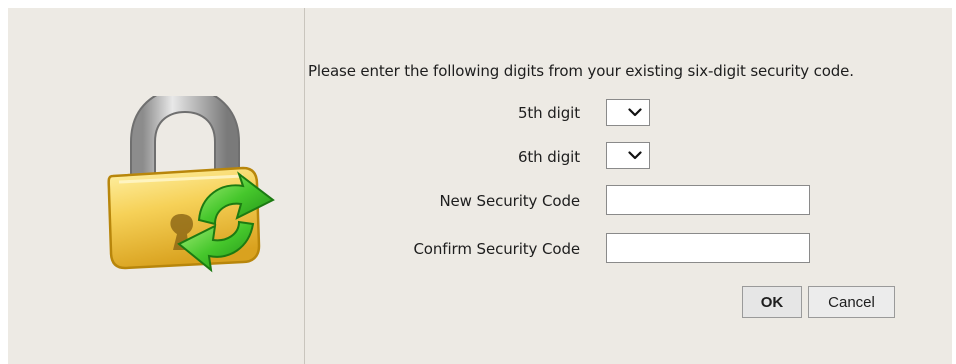  I want to click on cancel-button: Cancel, so click(851, 302).